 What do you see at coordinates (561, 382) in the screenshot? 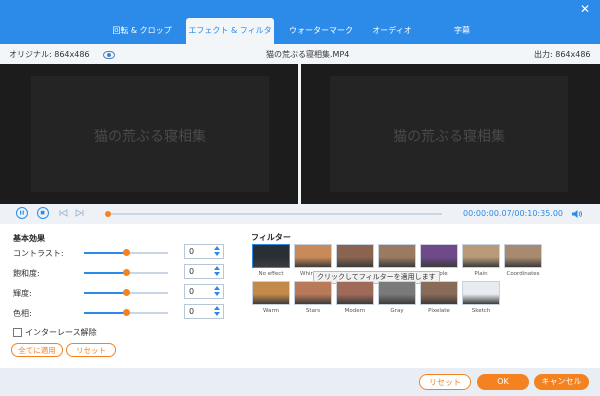
I see `cancel-button: キャンセル` at bounding box center [561, 382].